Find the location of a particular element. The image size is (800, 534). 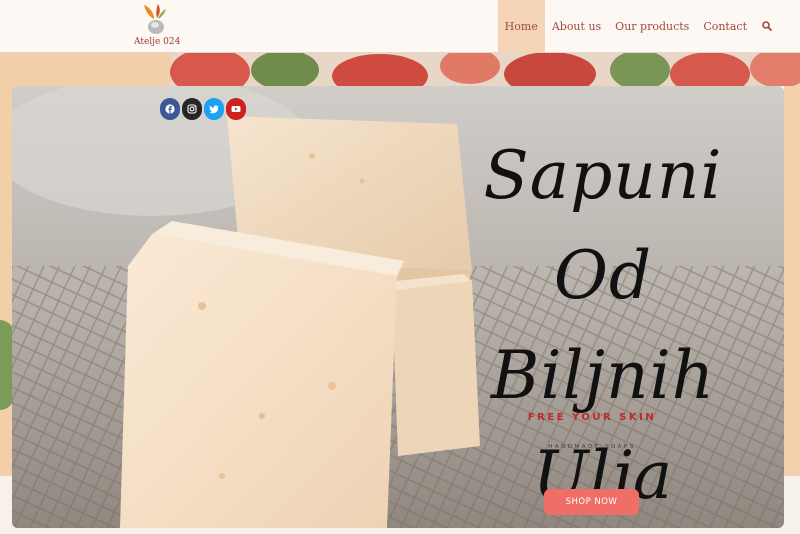

nav-contact: Contact is located at coordinates (725, 26).